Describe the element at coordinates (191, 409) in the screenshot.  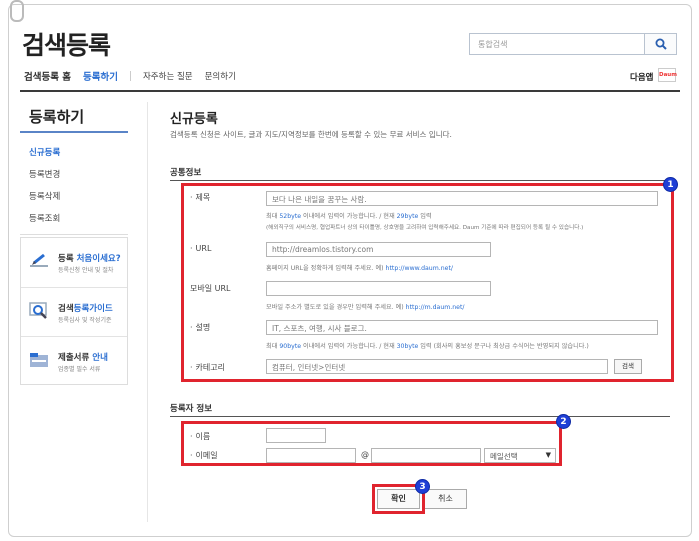
I see `section-registrant-title: 등록자 정보` at that location.